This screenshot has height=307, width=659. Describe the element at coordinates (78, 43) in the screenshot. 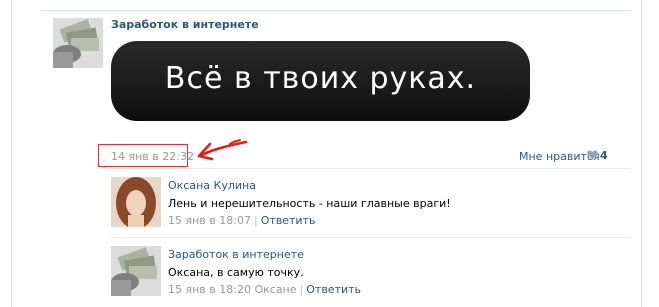

I see `post-author-avatar` at that location.